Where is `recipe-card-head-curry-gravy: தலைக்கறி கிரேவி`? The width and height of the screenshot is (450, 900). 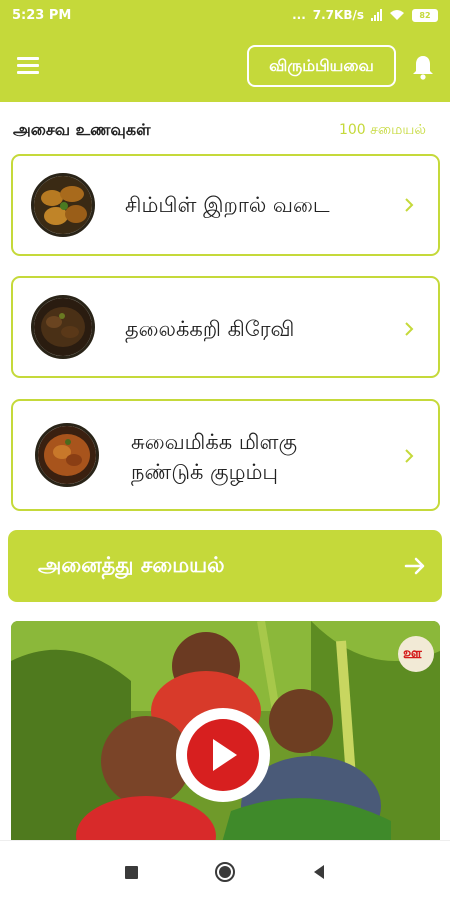 recipe-card-head-curry-gravy: தலைக்கறி கிரேவி is located at coordinates (225, 327).